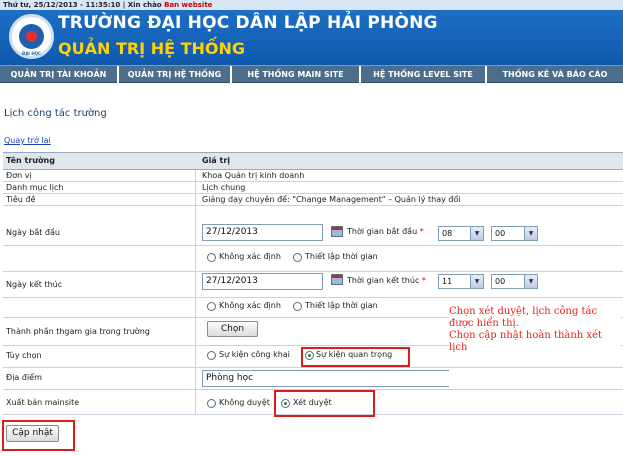 Image resolution: width=623 pixels, height=455 pixels. I want to click on back-link: Quay trở lại, so click(27, 140).